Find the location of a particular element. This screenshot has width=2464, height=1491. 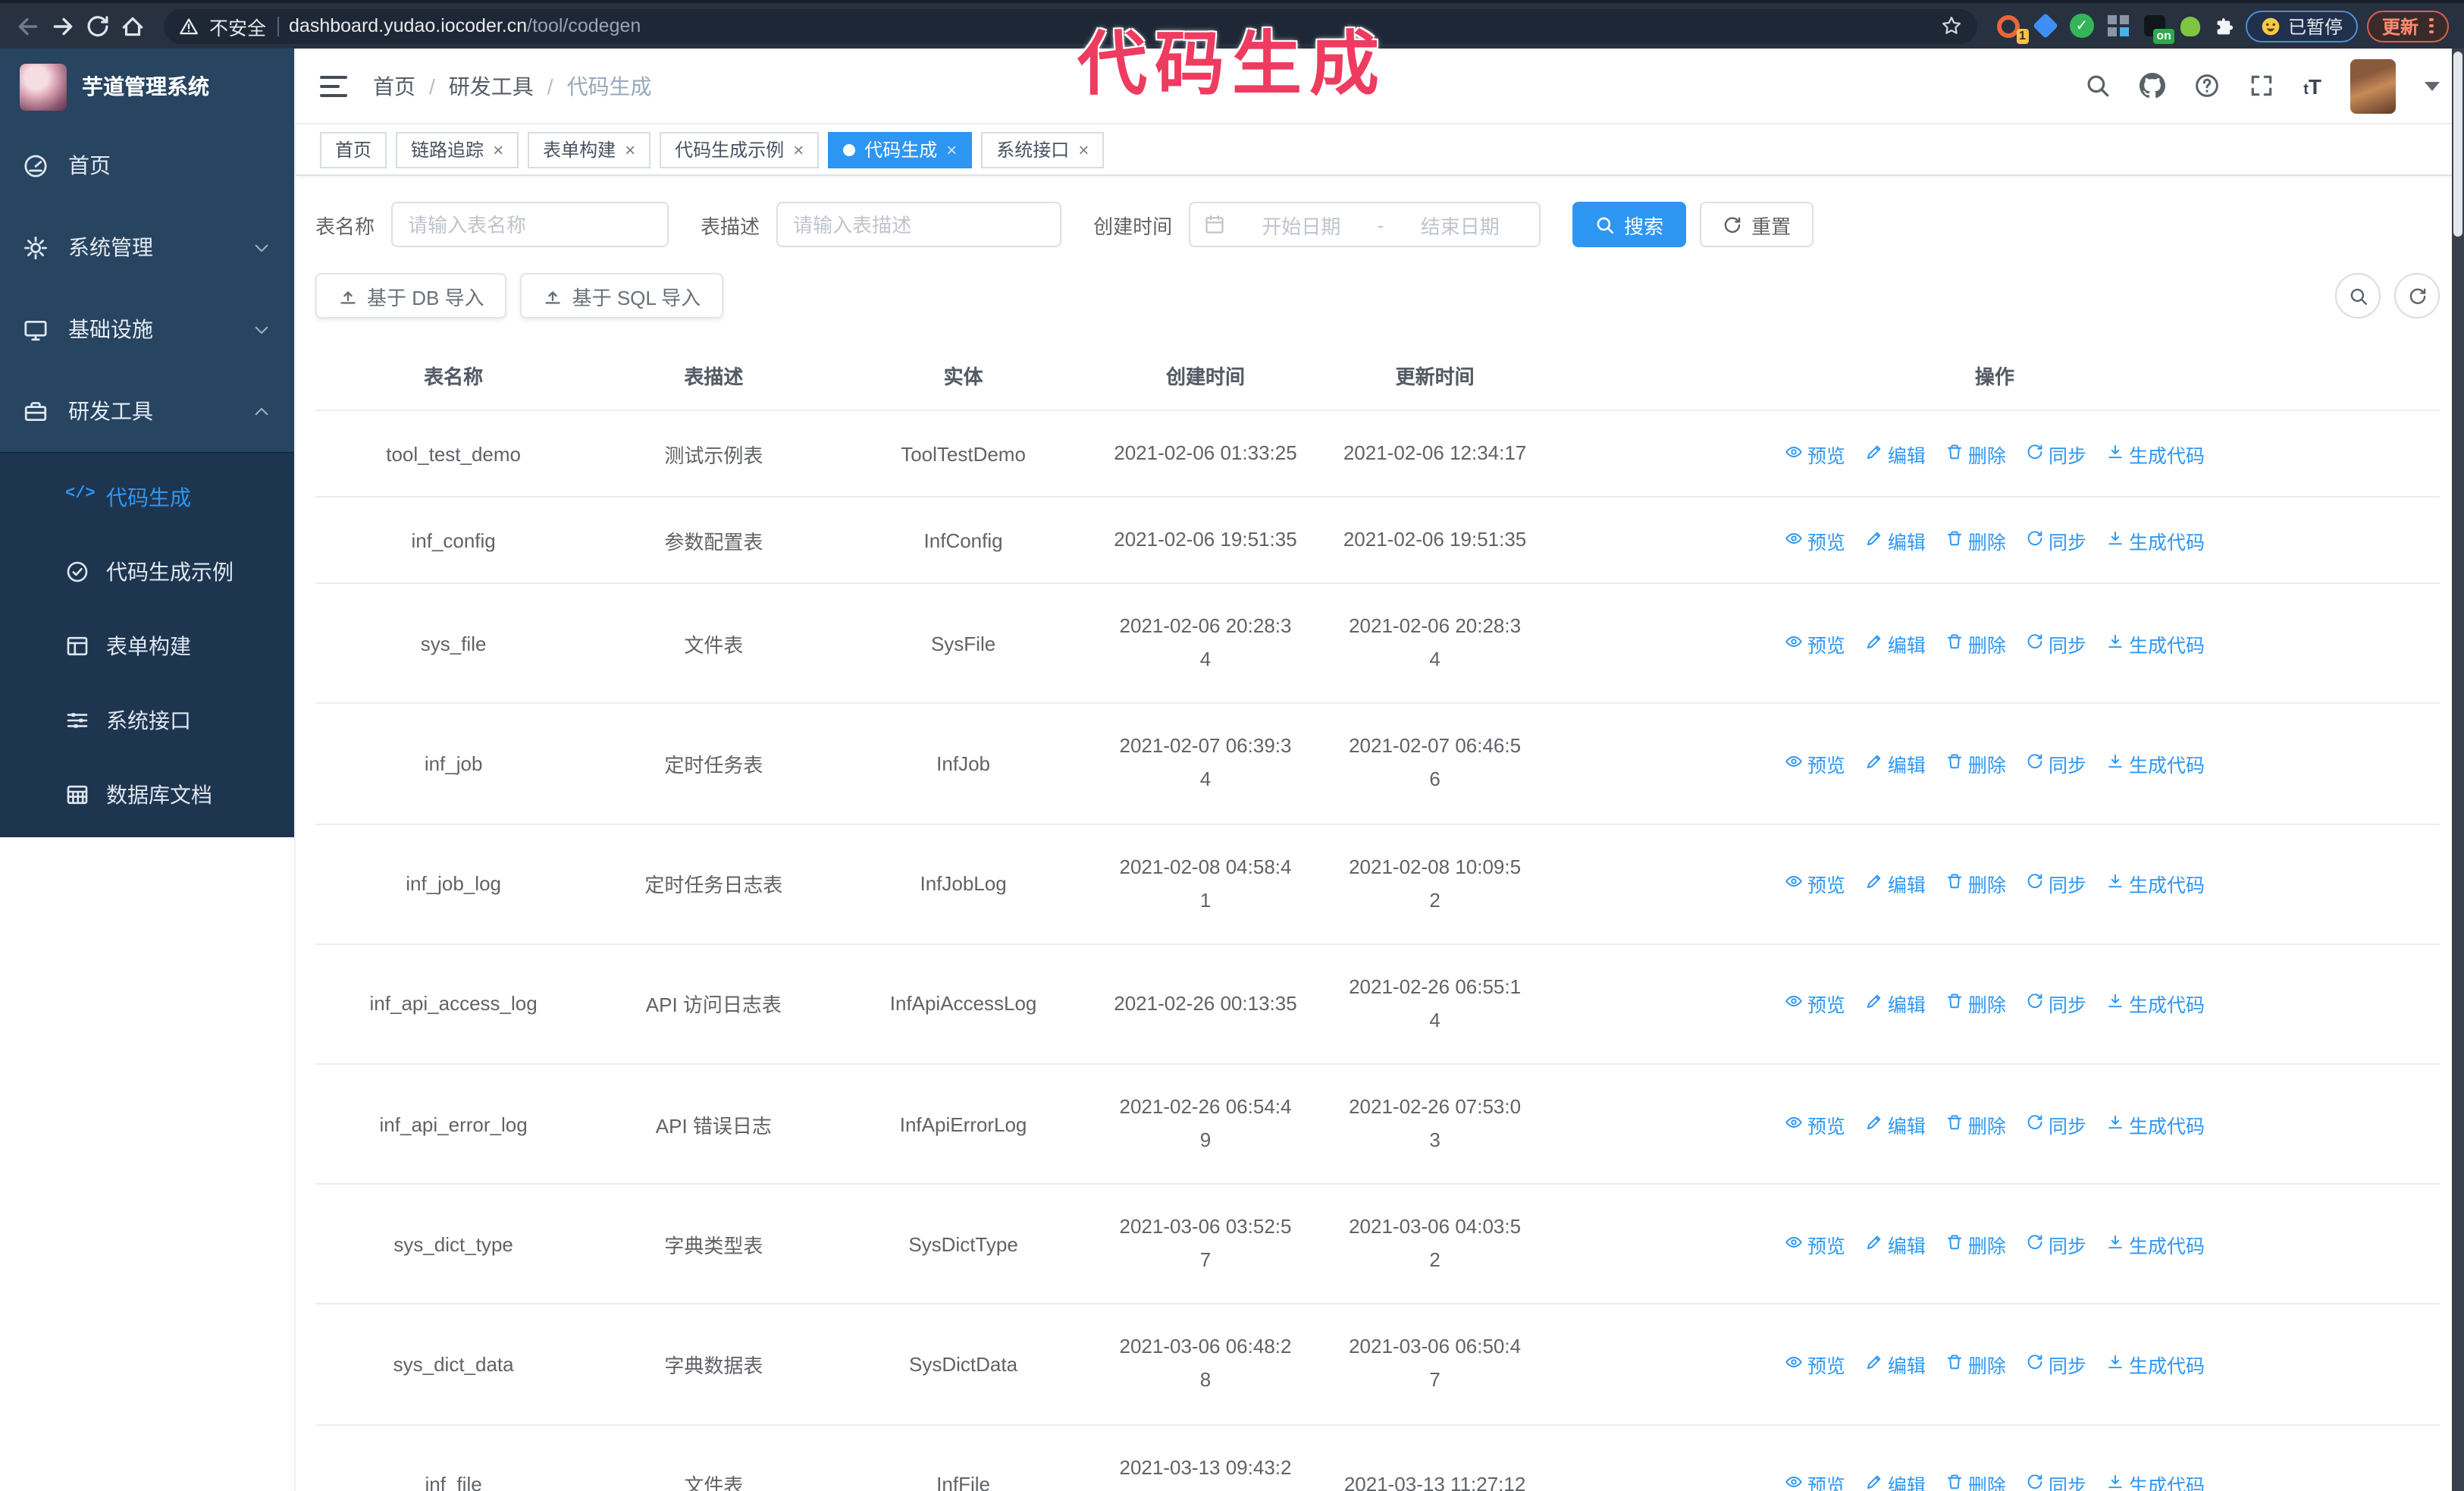

insecure-warning-icon is located at coordinates (189, 26).